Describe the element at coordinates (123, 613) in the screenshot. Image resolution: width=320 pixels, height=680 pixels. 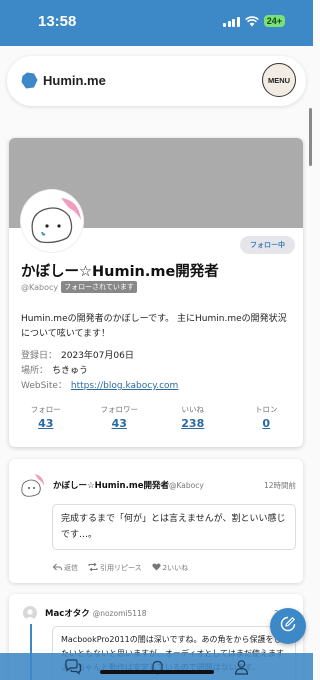
I see `post-author-handle-text: nozomi5118` at that location.